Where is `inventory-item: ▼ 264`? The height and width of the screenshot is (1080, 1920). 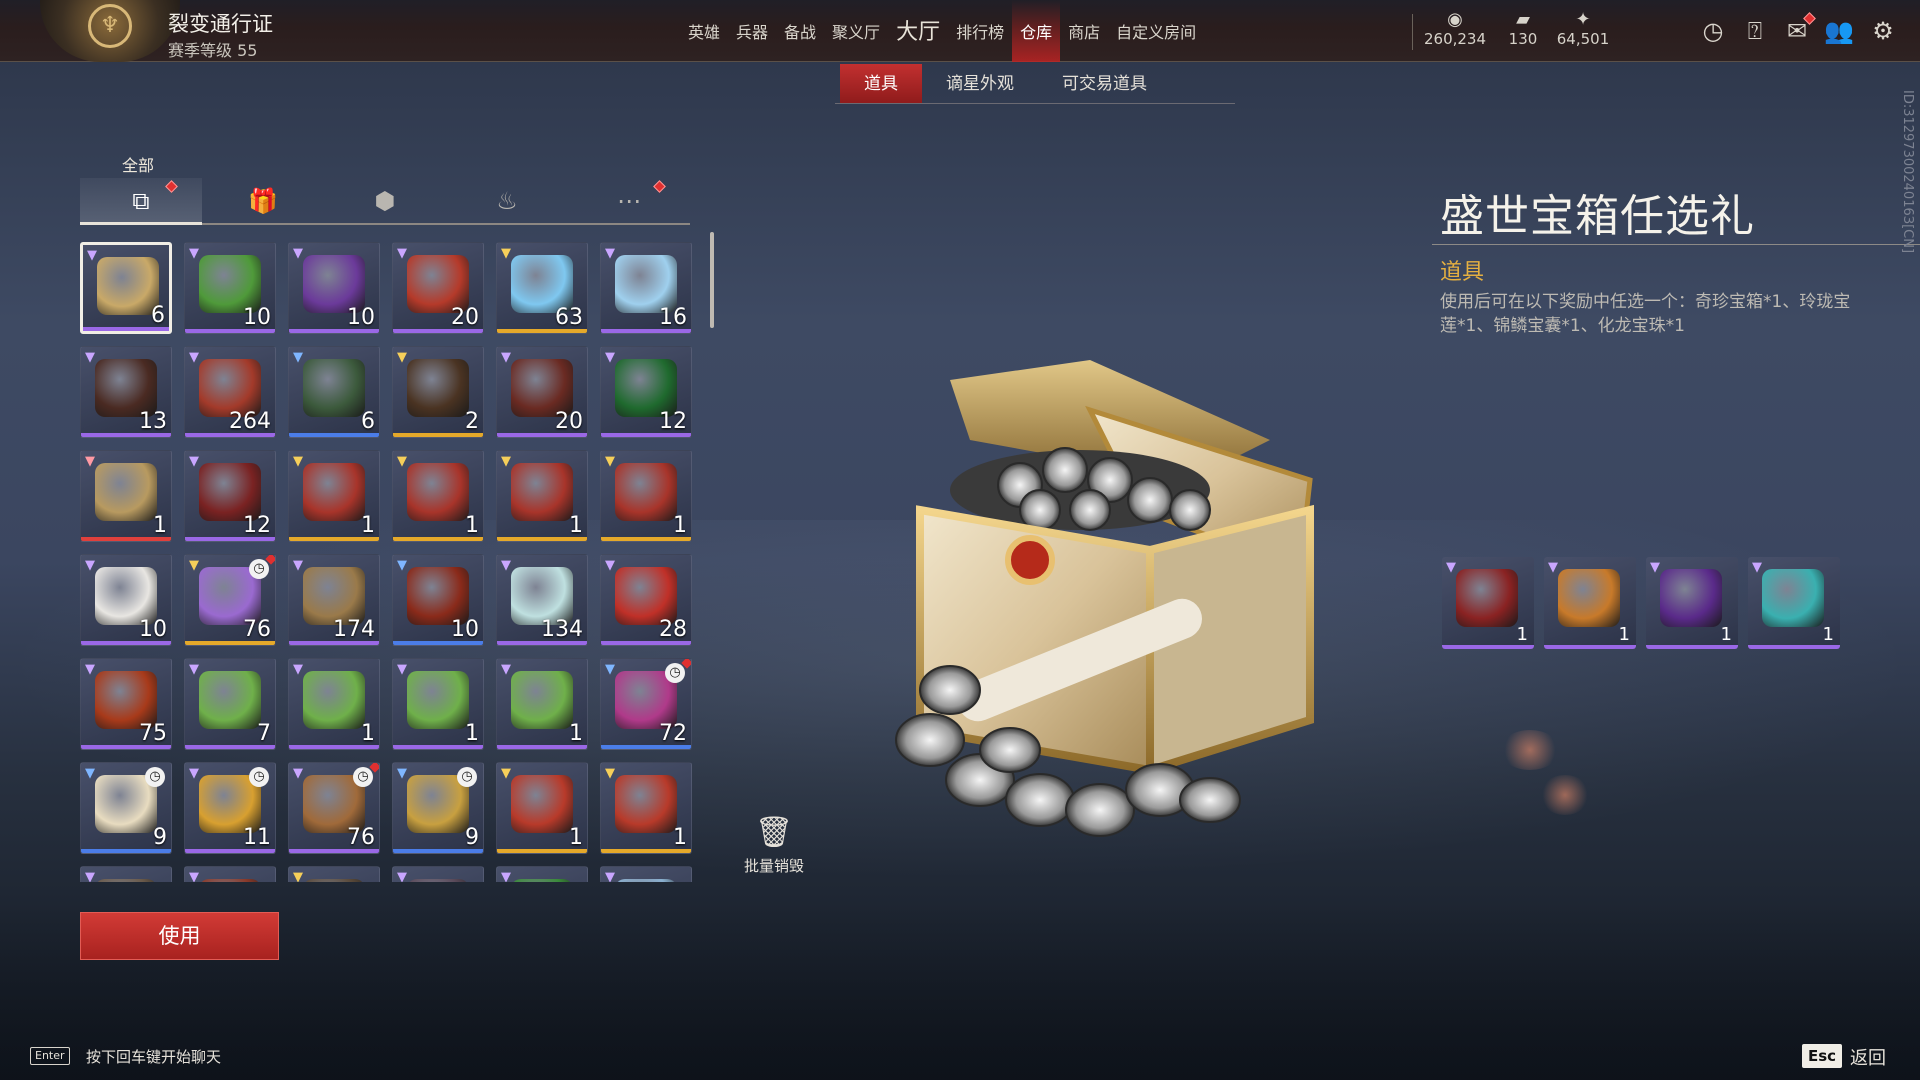
inventory-item: ▼ 264 is located at coordinates (230, 392).